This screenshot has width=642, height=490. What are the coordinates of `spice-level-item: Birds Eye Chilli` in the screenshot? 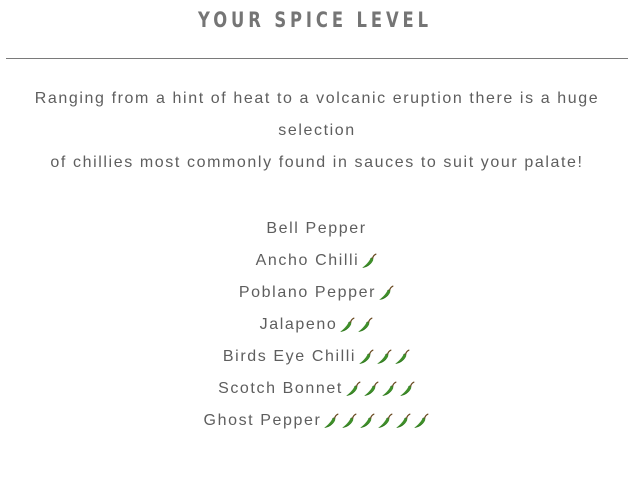 It's located at (317, 357).